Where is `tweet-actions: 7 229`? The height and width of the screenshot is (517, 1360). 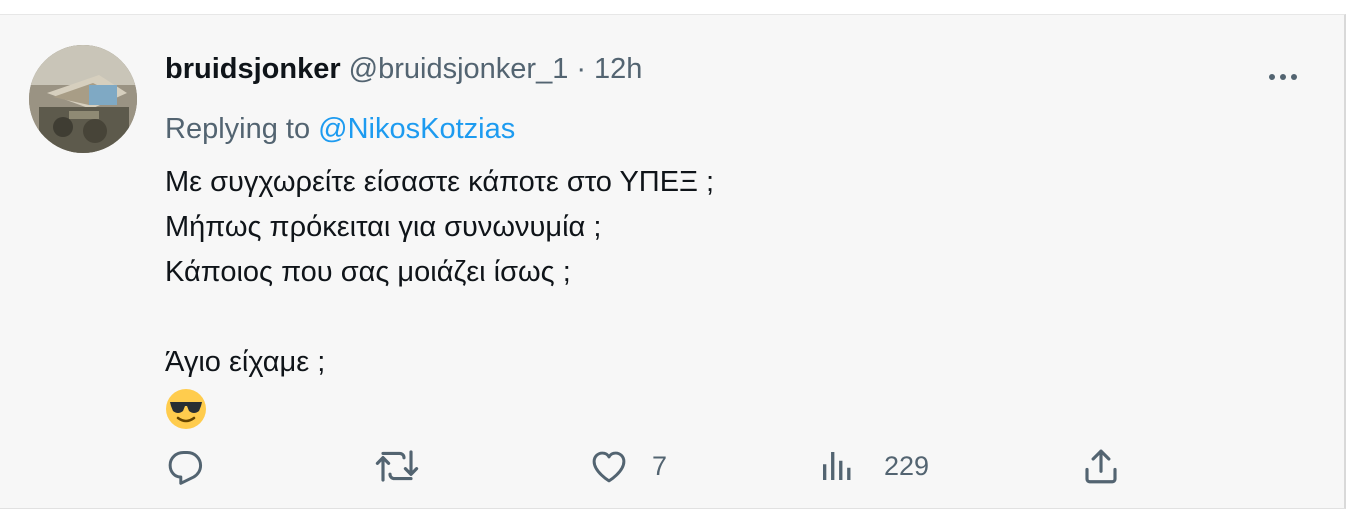
tweet-actions: 7 229 is located at coordinates (673, 466).